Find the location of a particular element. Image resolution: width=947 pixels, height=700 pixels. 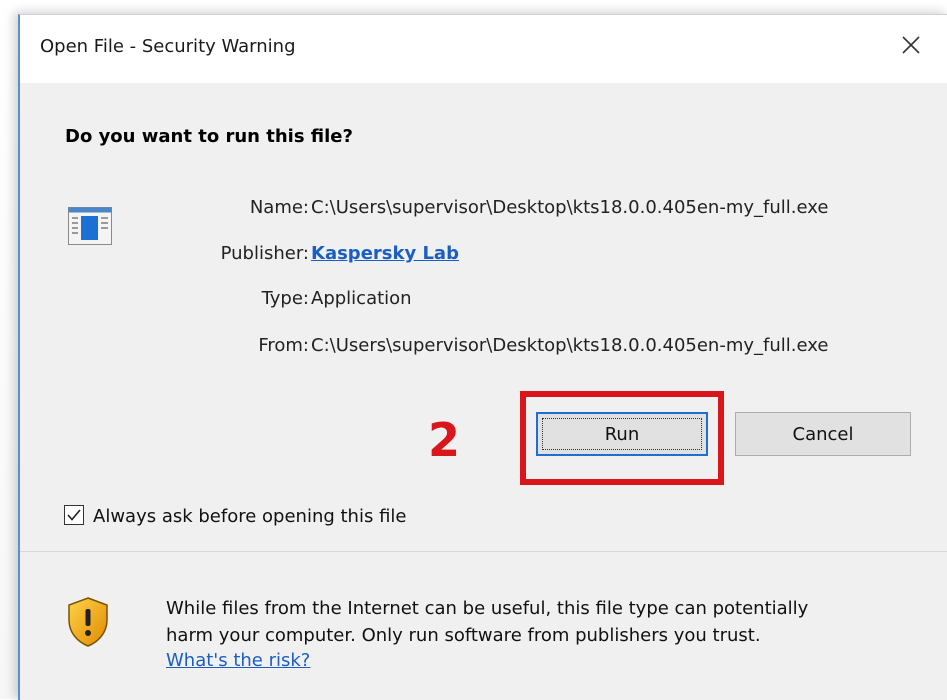

always-ask-label: Always ask before opening this file is located at coordinates (249, 516).